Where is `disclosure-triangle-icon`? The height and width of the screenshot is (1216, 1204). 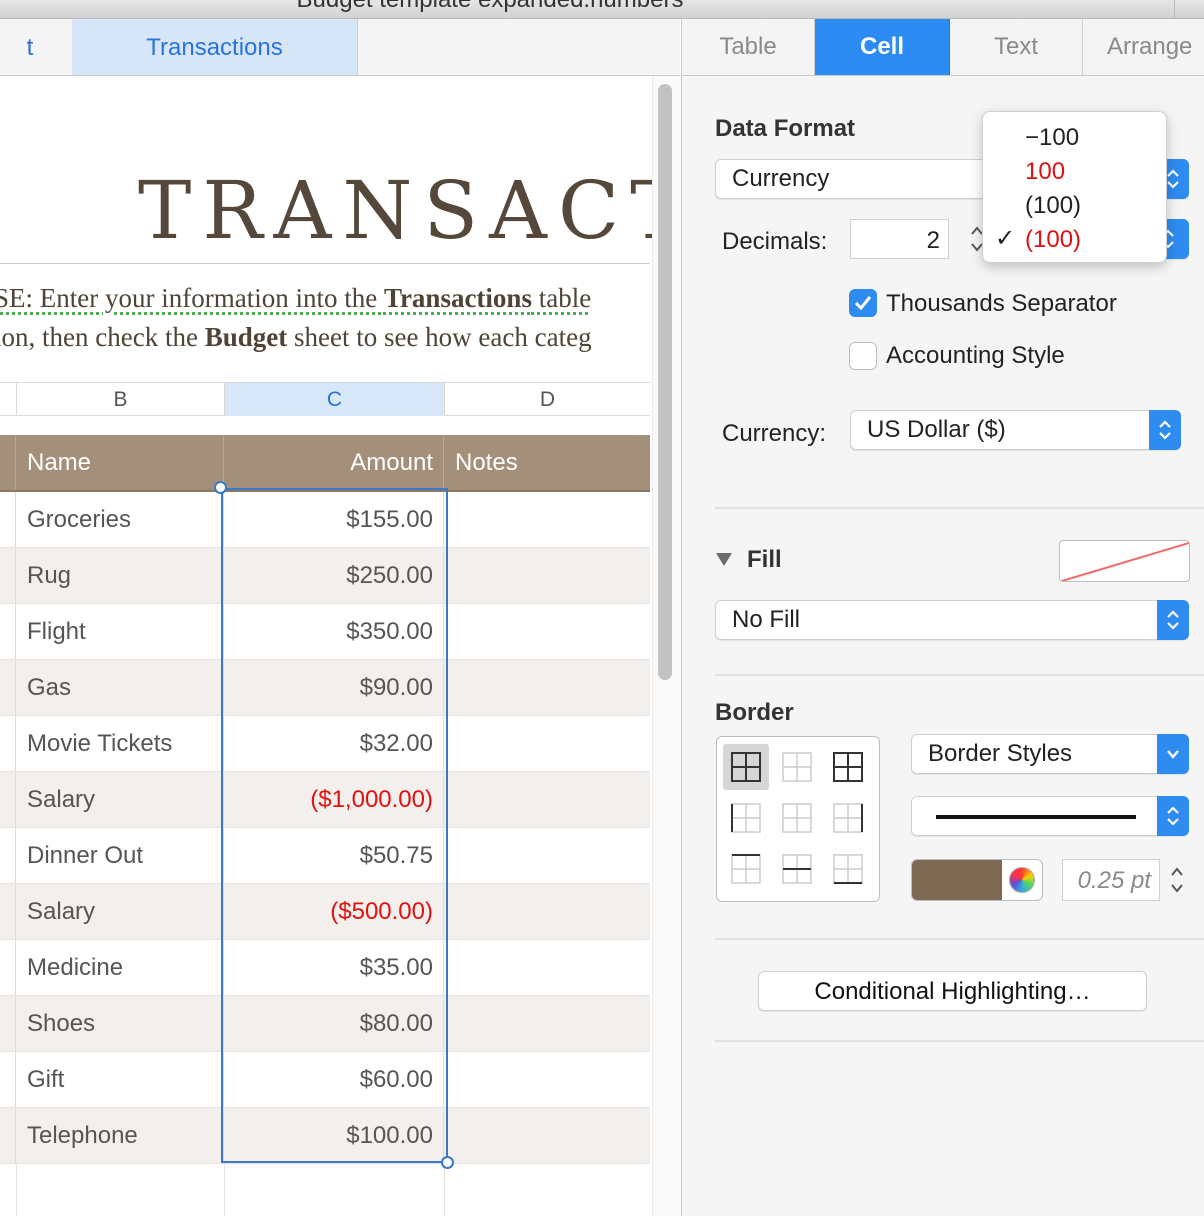
disclosure-triangle-icon is located at coordinates (724, 559).